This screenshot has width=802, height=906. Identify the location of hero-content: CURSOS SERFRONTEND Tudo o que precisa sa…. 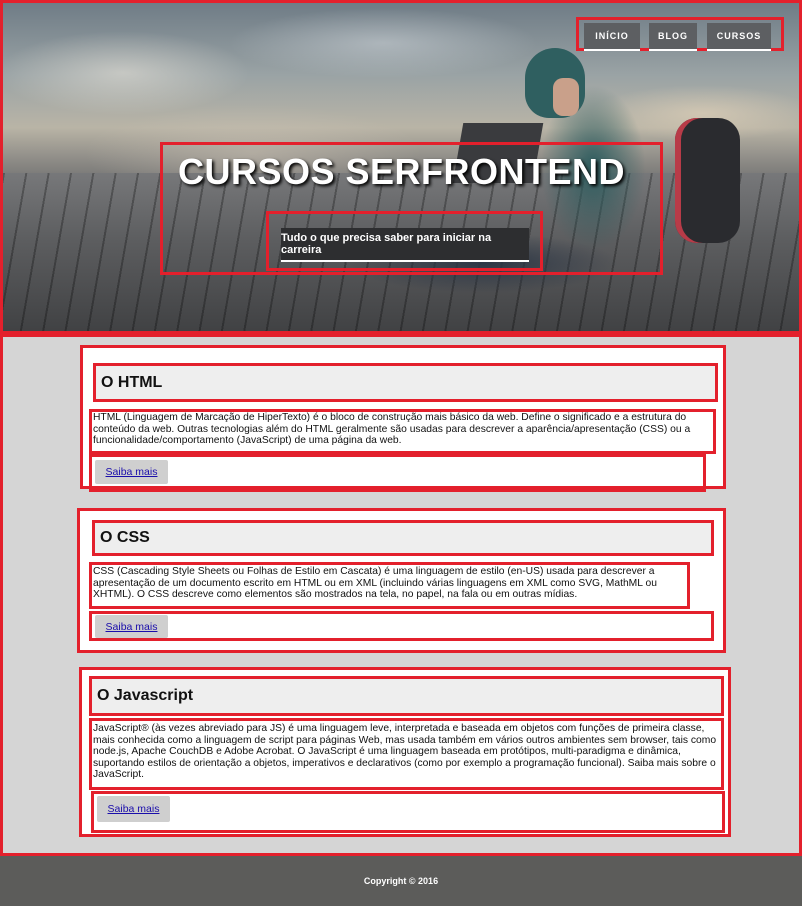
(411, 208).